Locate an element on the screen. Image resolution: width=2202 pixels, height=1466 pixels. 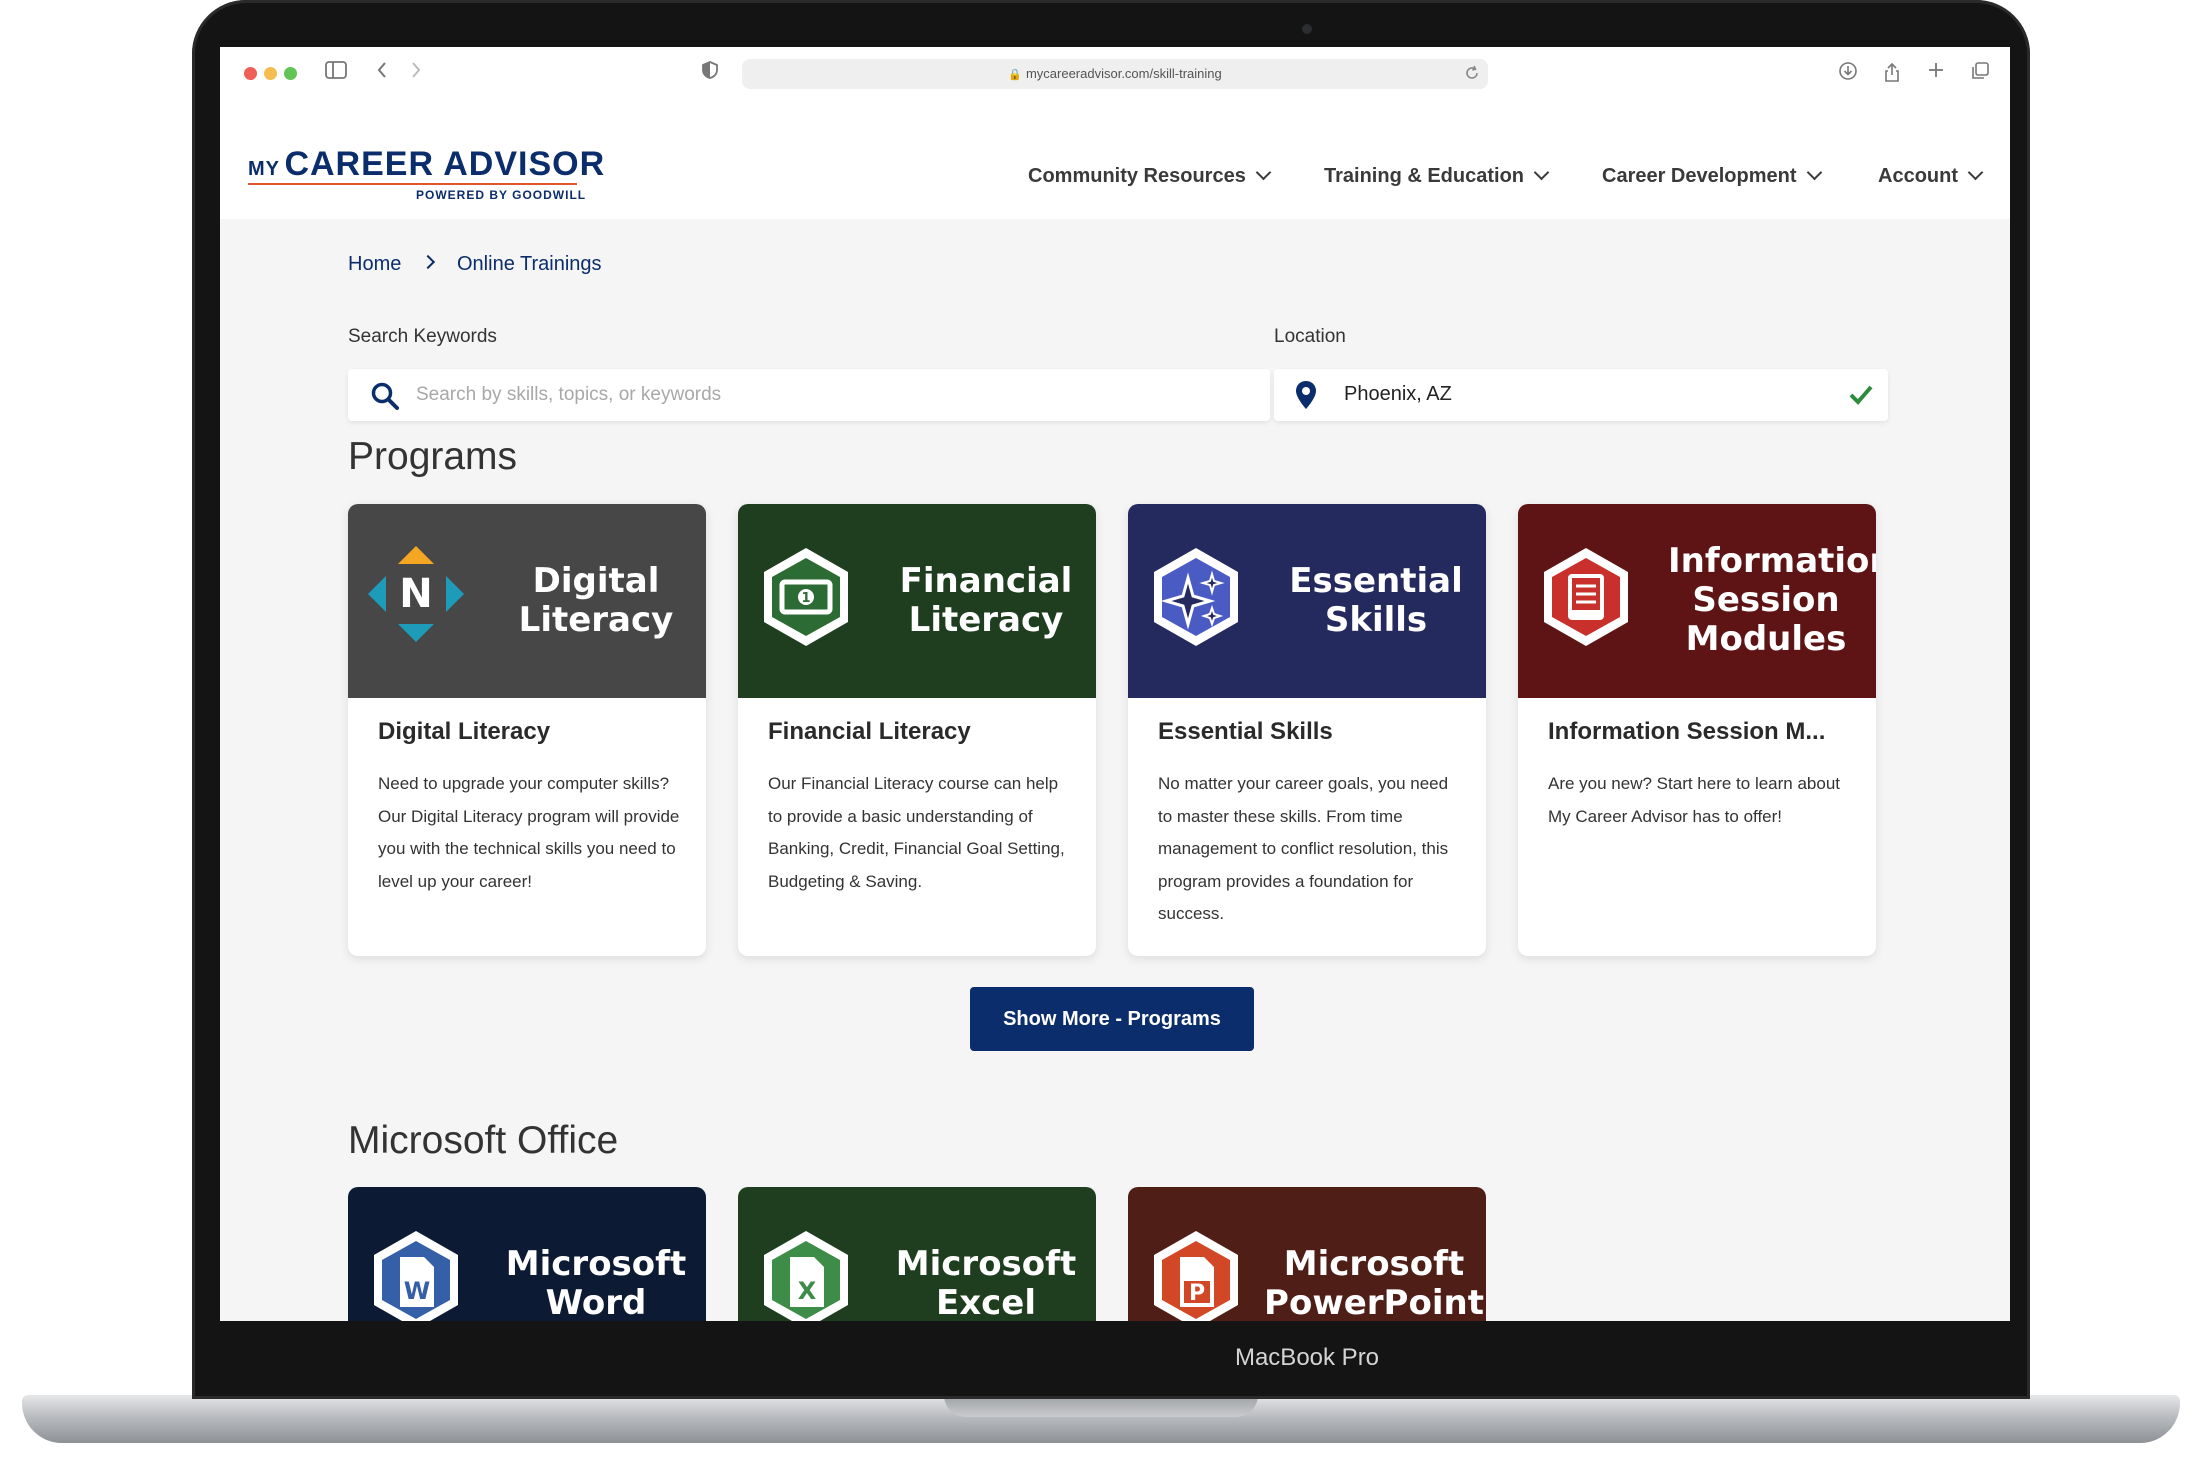
logo-name: CAREER ADVISOR is located at coordinates (445, 164).